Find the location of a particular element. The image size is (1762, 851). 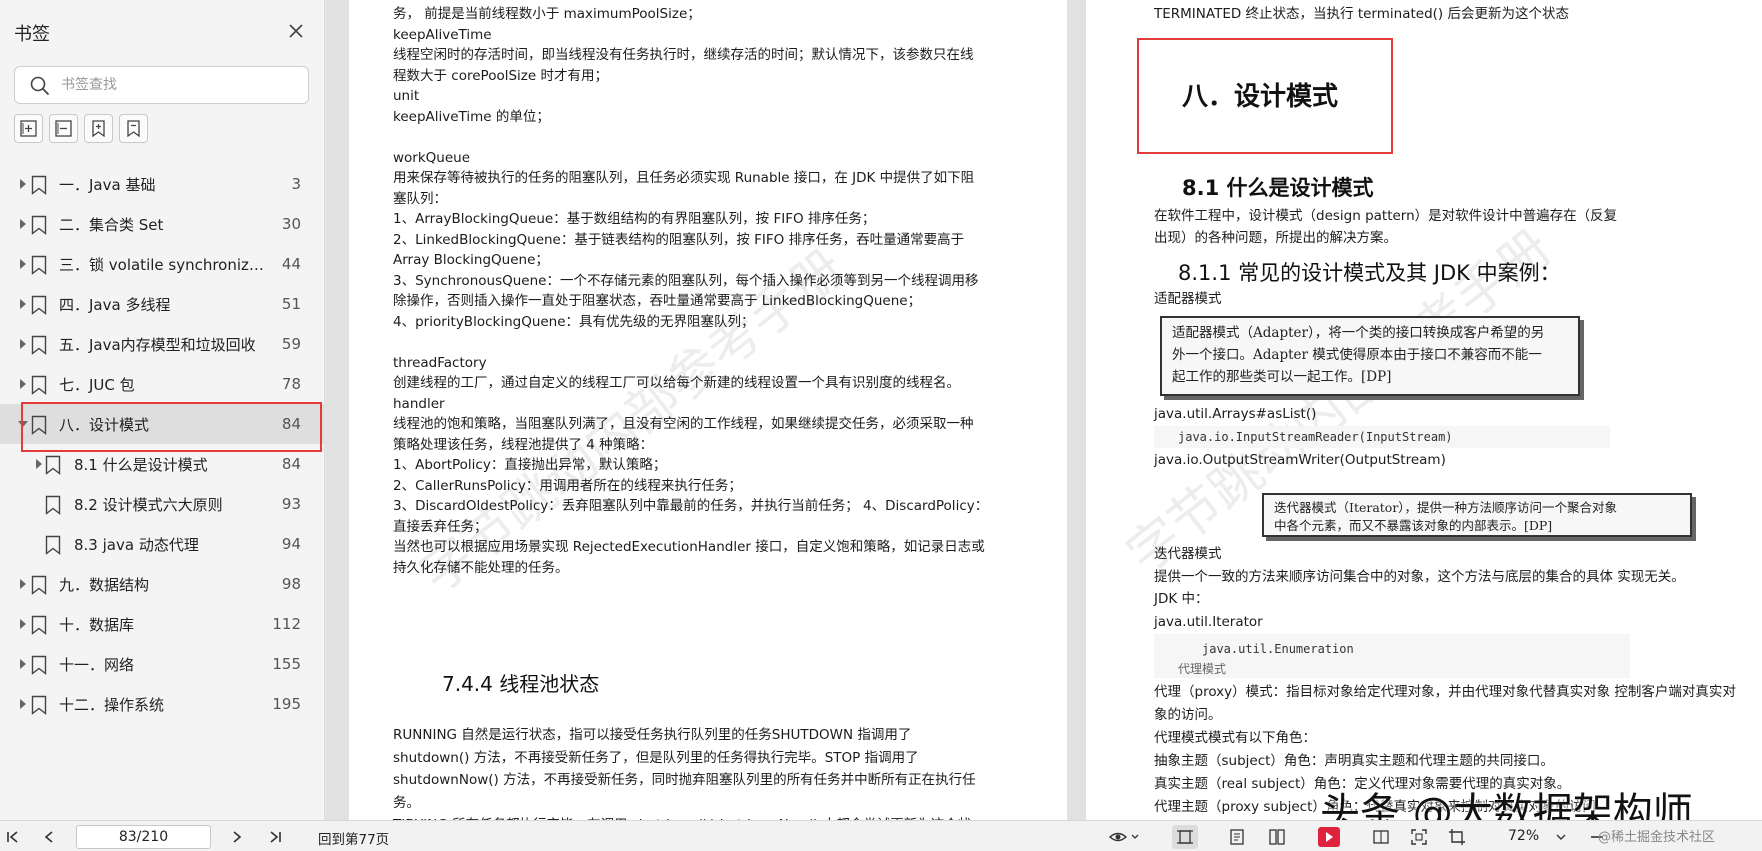

single-page-view-button is located at coordinates (1185, 837).